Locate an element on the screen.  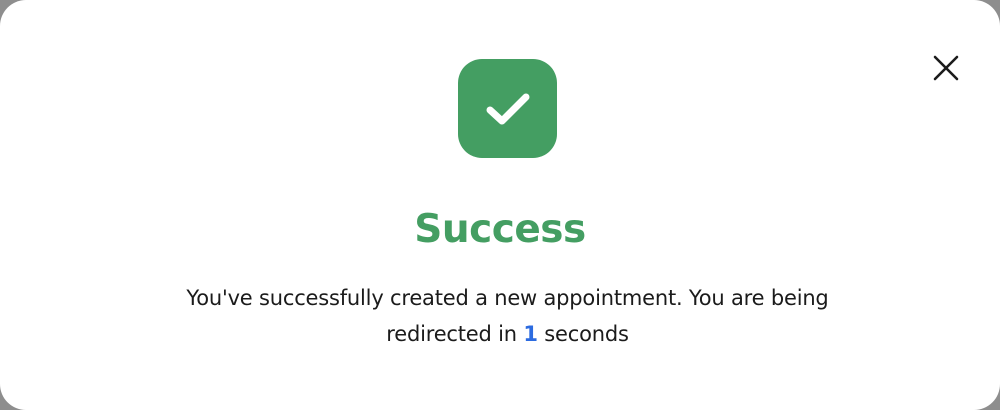
close-icon is located at coordinates (946, 68).